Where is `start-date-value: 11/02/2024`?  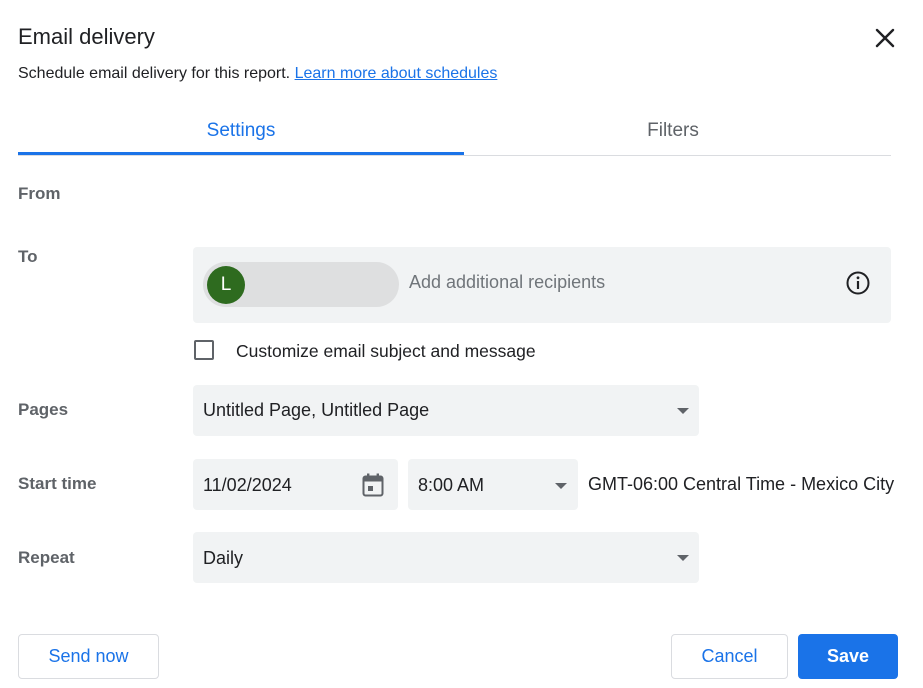 start-date-value: 11/02/2024 is located at coordinates (247, 485).